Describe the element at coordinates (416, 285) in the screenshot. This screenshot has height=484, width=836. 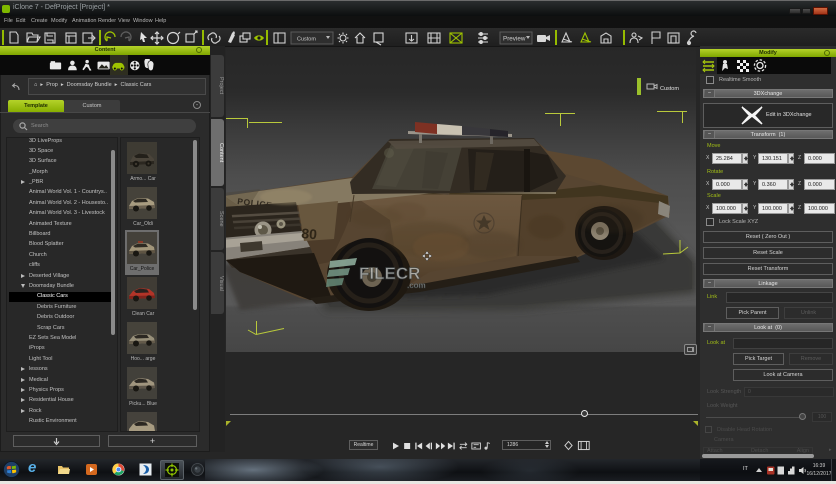
I see `svg-text: .com` at that location.